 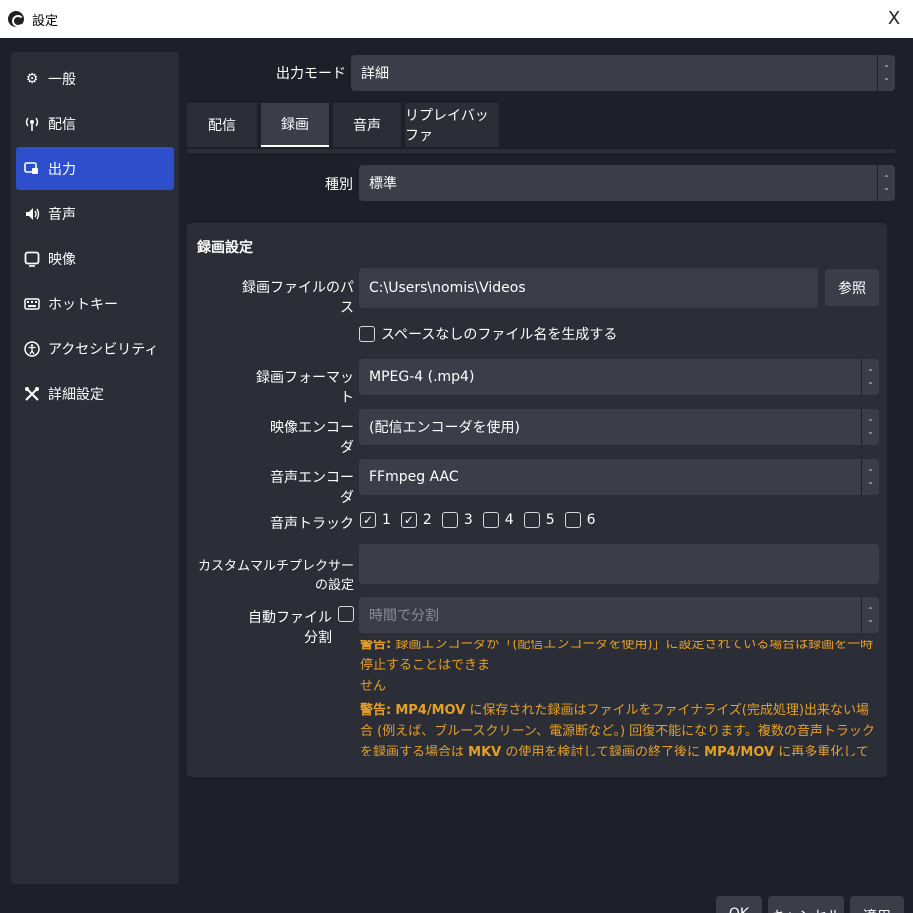 What do you see at coordinates (32, 169) in the screenshot?
I see `output-icon` at bounding box center [32, 169].